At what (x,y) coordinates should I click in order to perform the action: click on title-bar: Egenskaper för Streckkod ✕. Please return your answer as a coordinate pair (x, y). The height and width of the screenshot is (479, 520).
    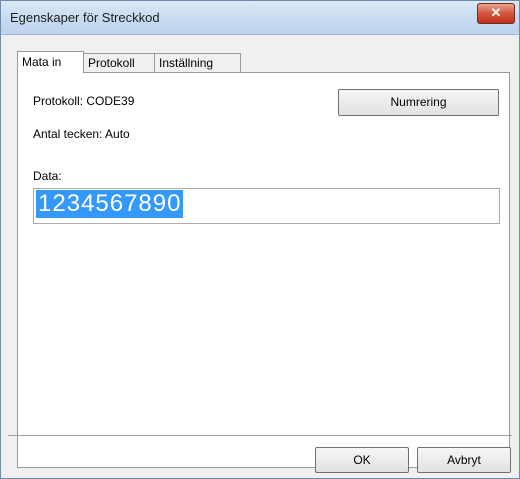
    Looking at the image, I should click on (260, 18).